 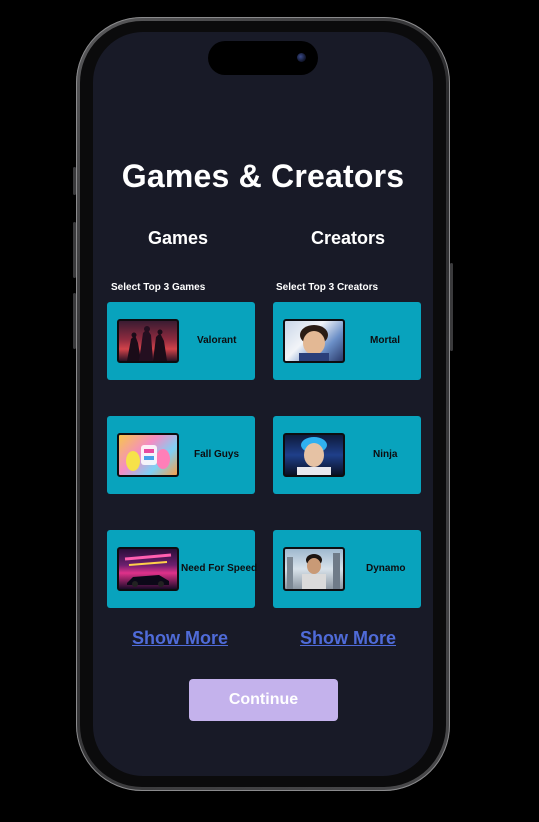 What do you see at coordinates (148, 458) in the screenshot?
I see `fall-guys-art-icon` at bounding box center [148, 458].